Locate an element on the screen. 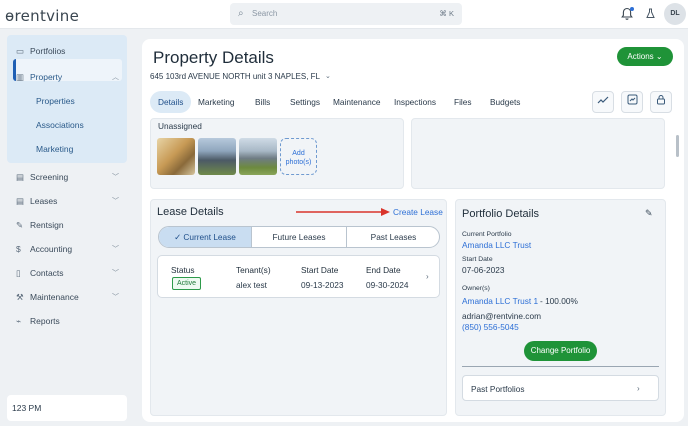 The height and width of the screenshot is (426, 688). user-avatar: DL is located at coordinates (675, 14).